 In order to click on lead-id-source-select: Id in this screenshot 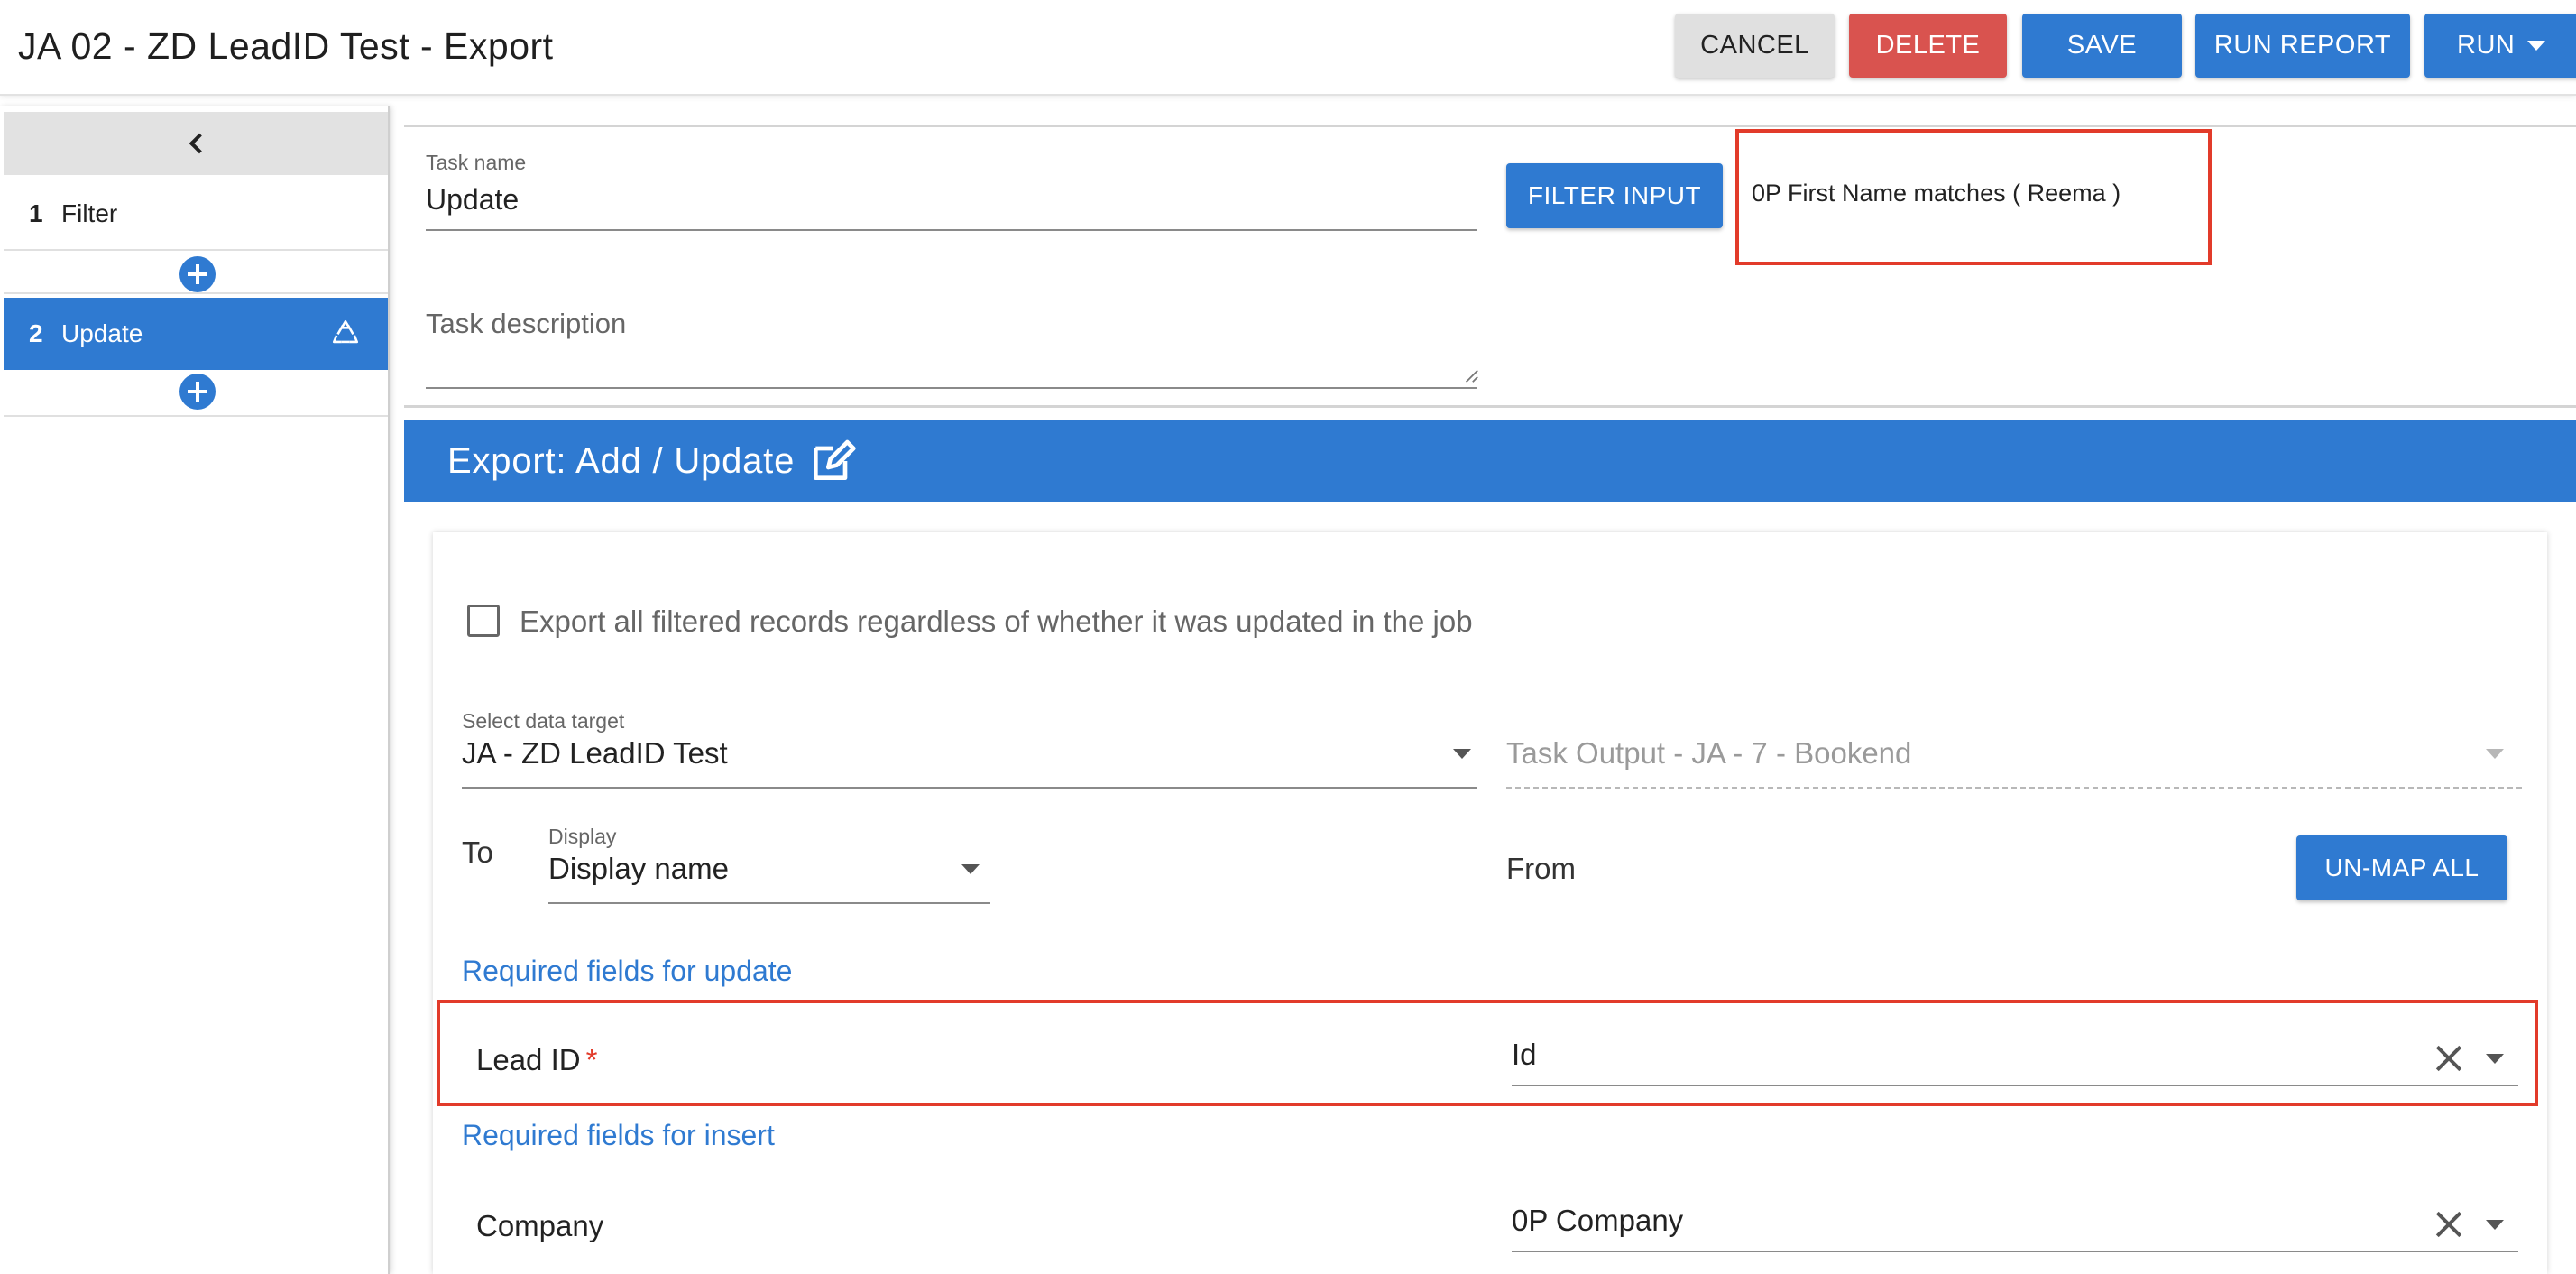, I will do `click(1524, 1055)`.